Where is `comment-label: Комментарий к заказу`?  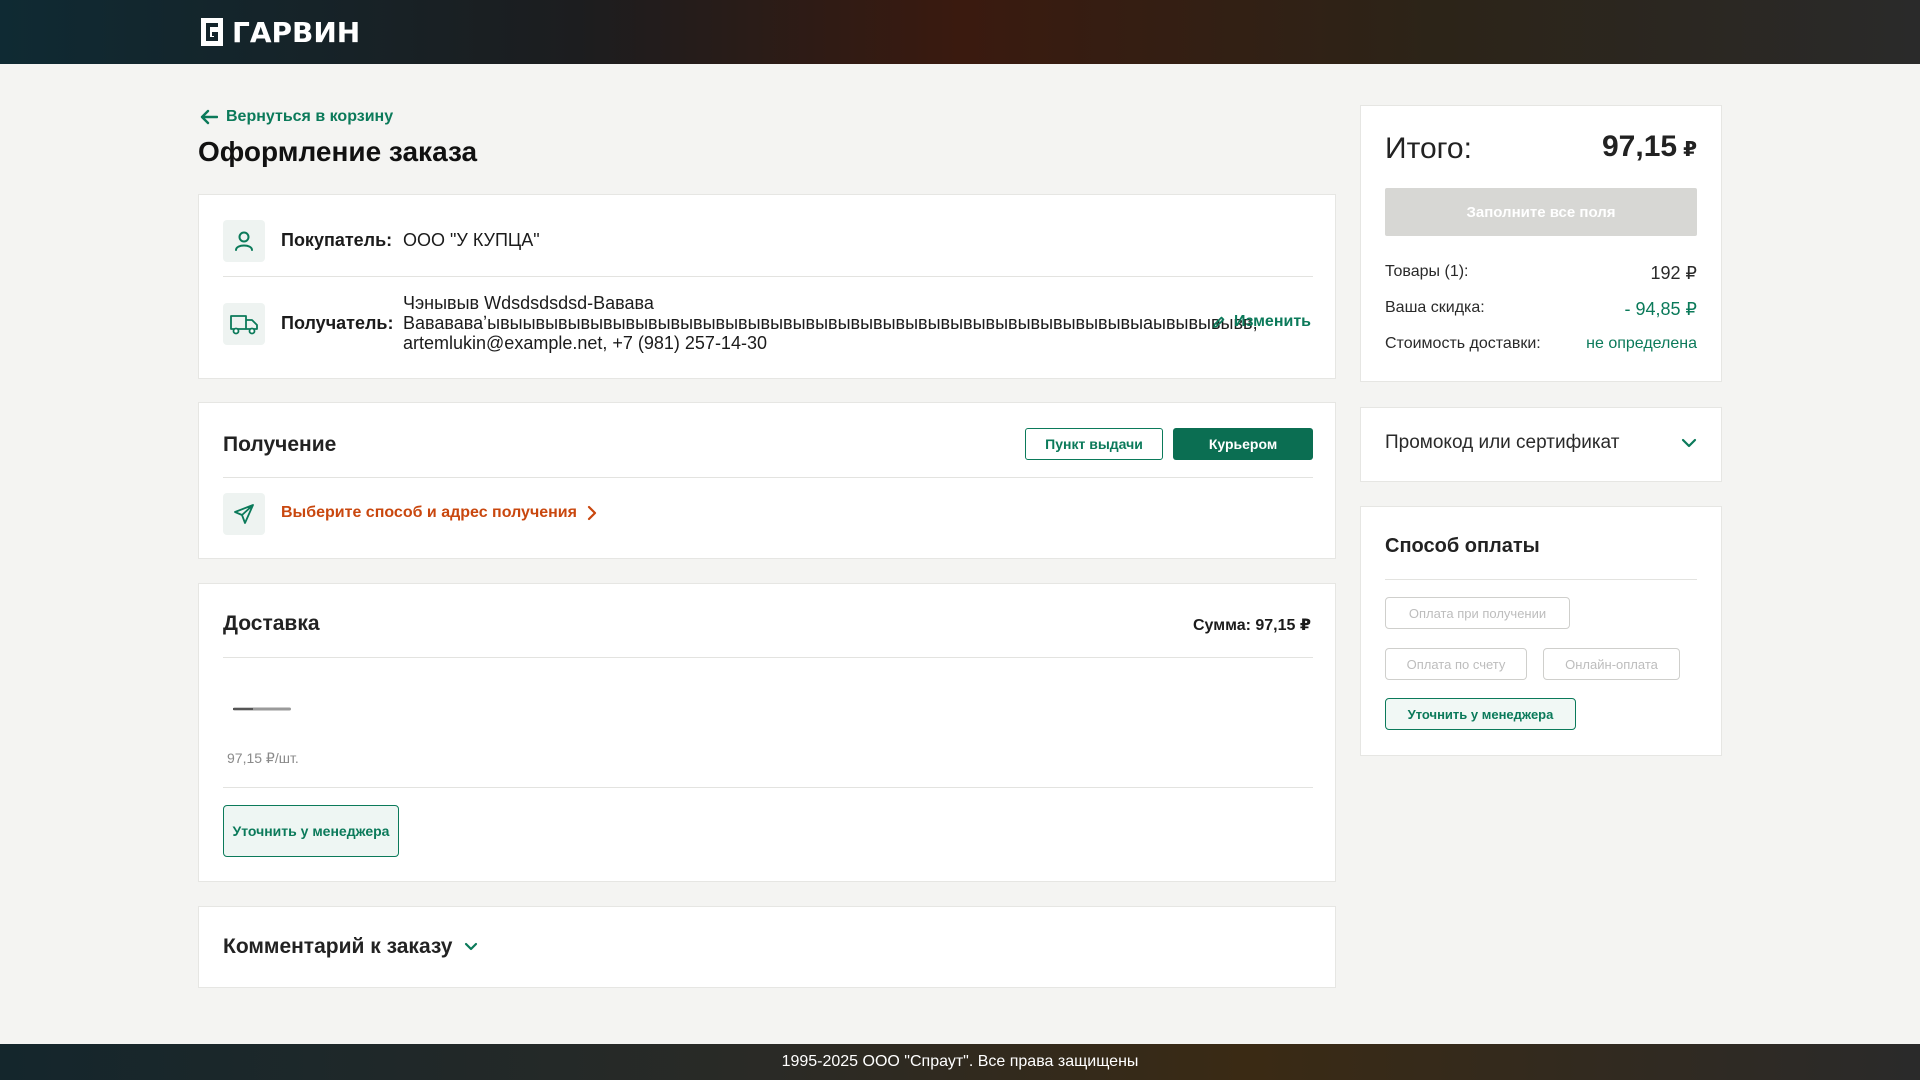 comment-label: Комментарий к заказу is located at coordinates (338, 946).